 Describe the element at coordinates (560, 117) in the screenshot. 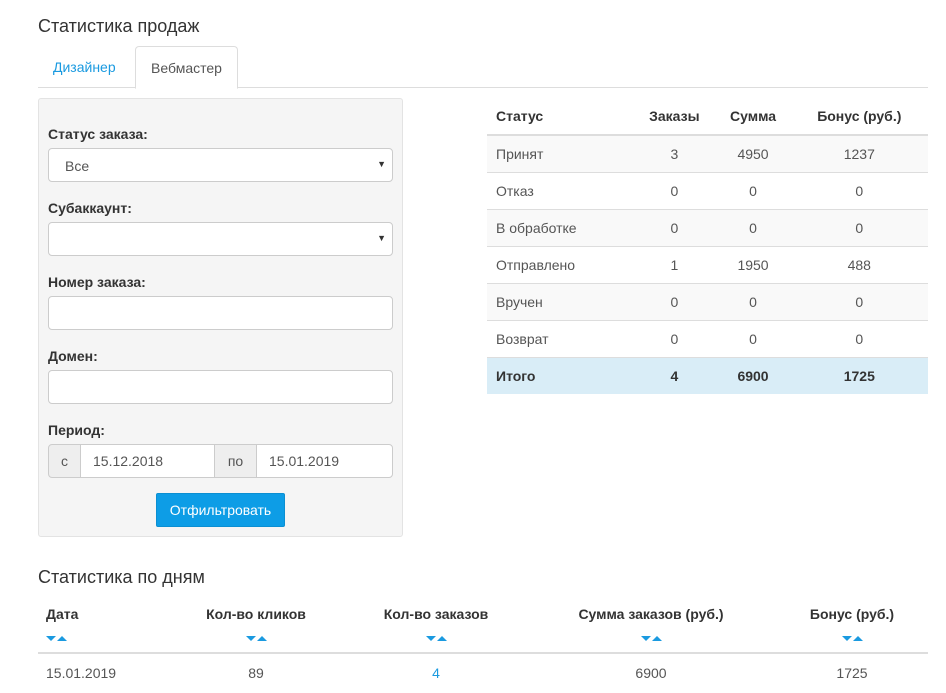

I see `column-header: Статус` at that location.